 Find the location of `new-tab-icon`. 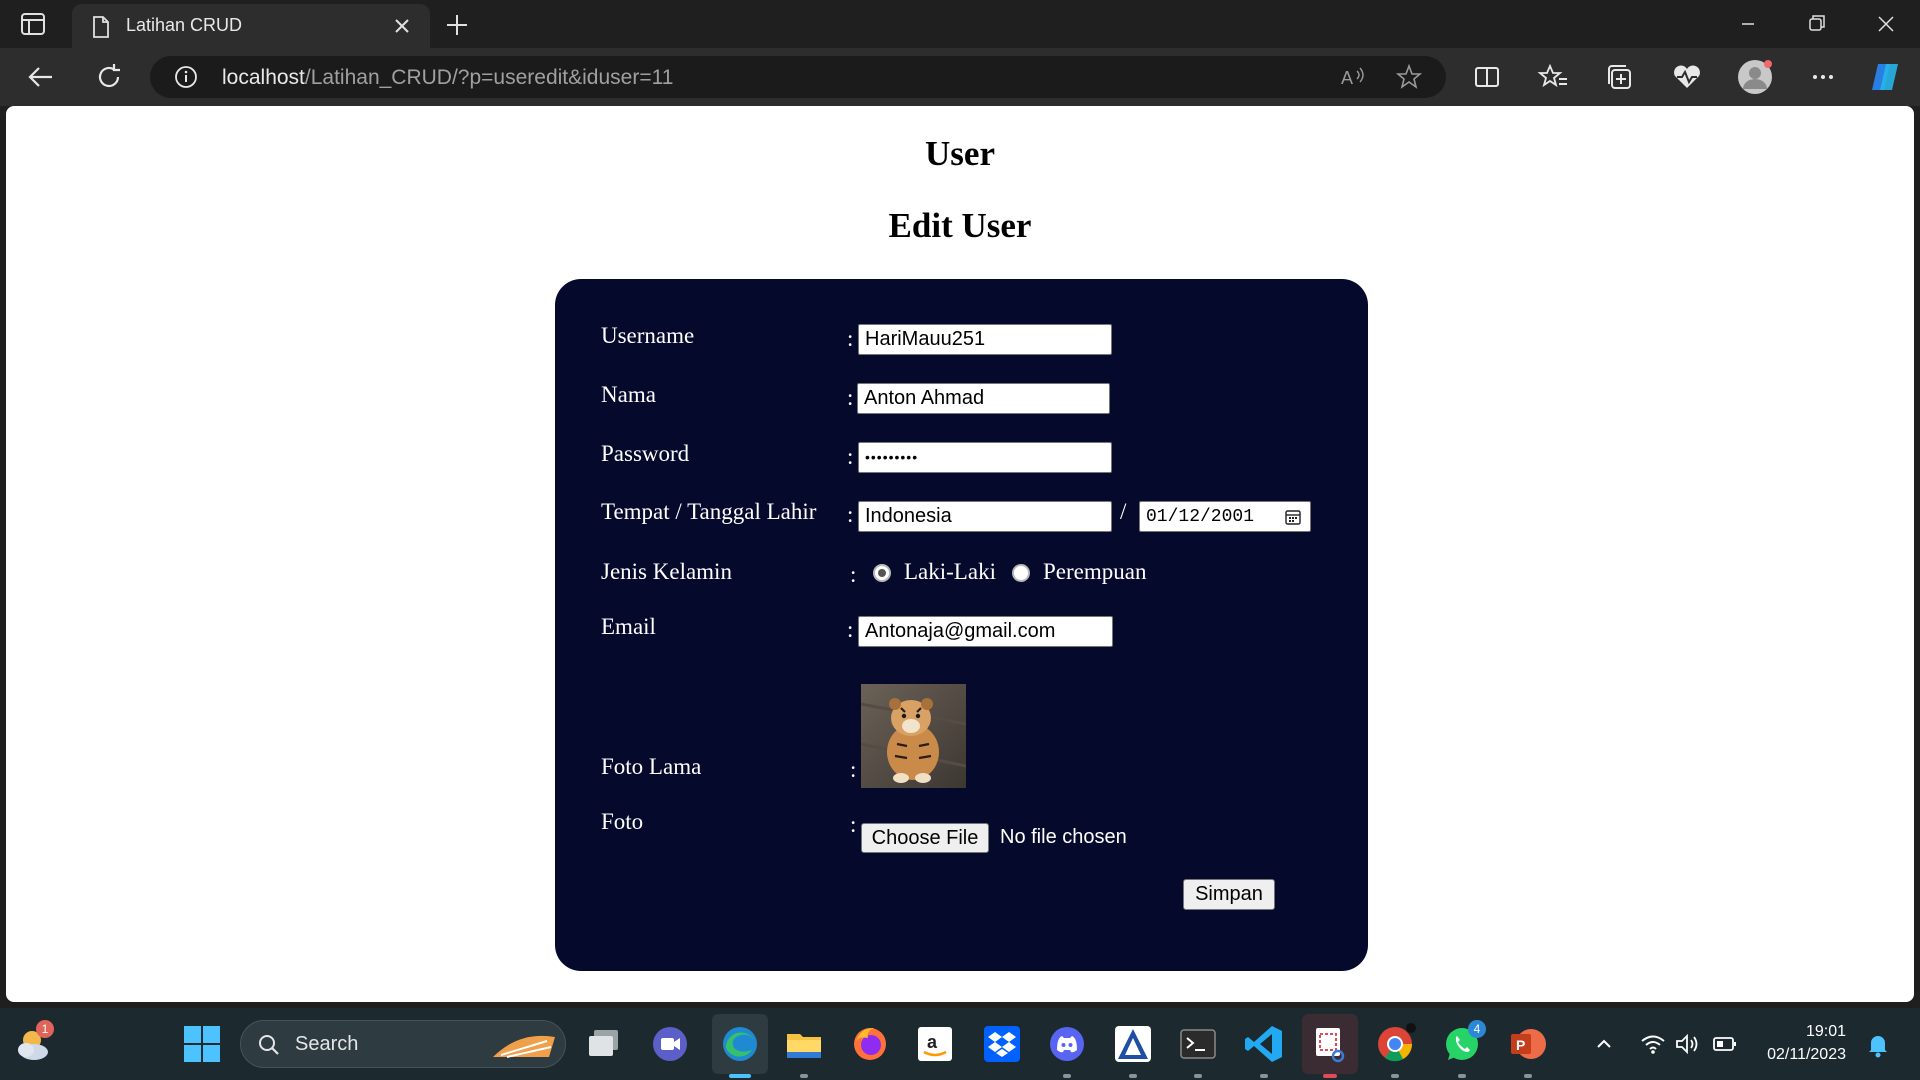

new-tab-icon is located at coordinates (457, 25).